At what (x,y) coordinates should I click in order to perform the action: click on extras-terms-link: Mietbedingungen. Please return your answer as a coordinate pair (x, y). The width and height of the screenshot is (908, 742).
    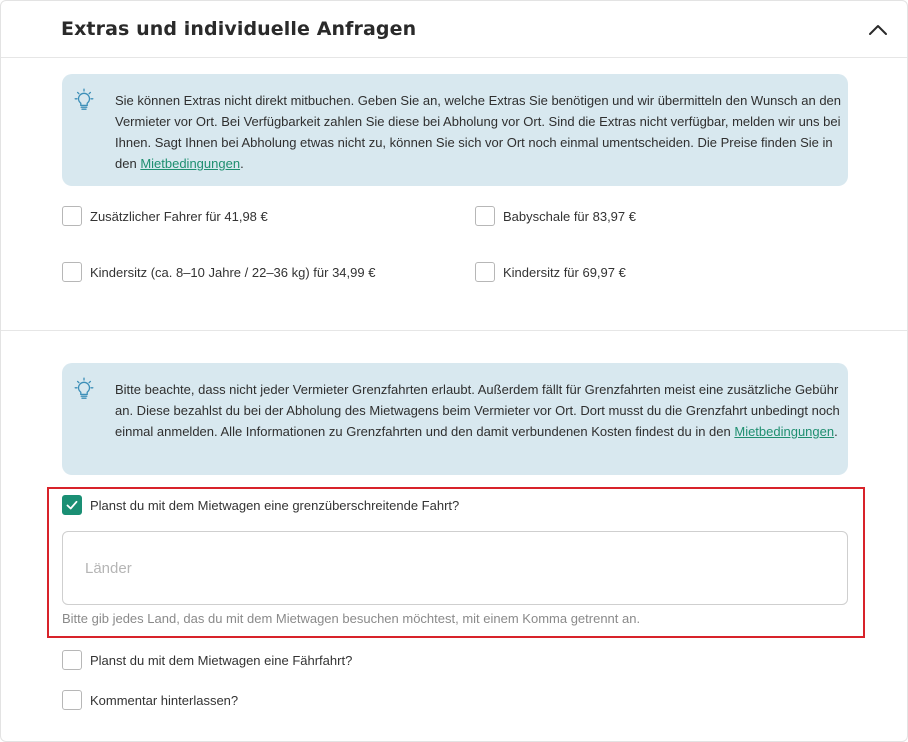
    Looking at the image, I should click on (190, 163).